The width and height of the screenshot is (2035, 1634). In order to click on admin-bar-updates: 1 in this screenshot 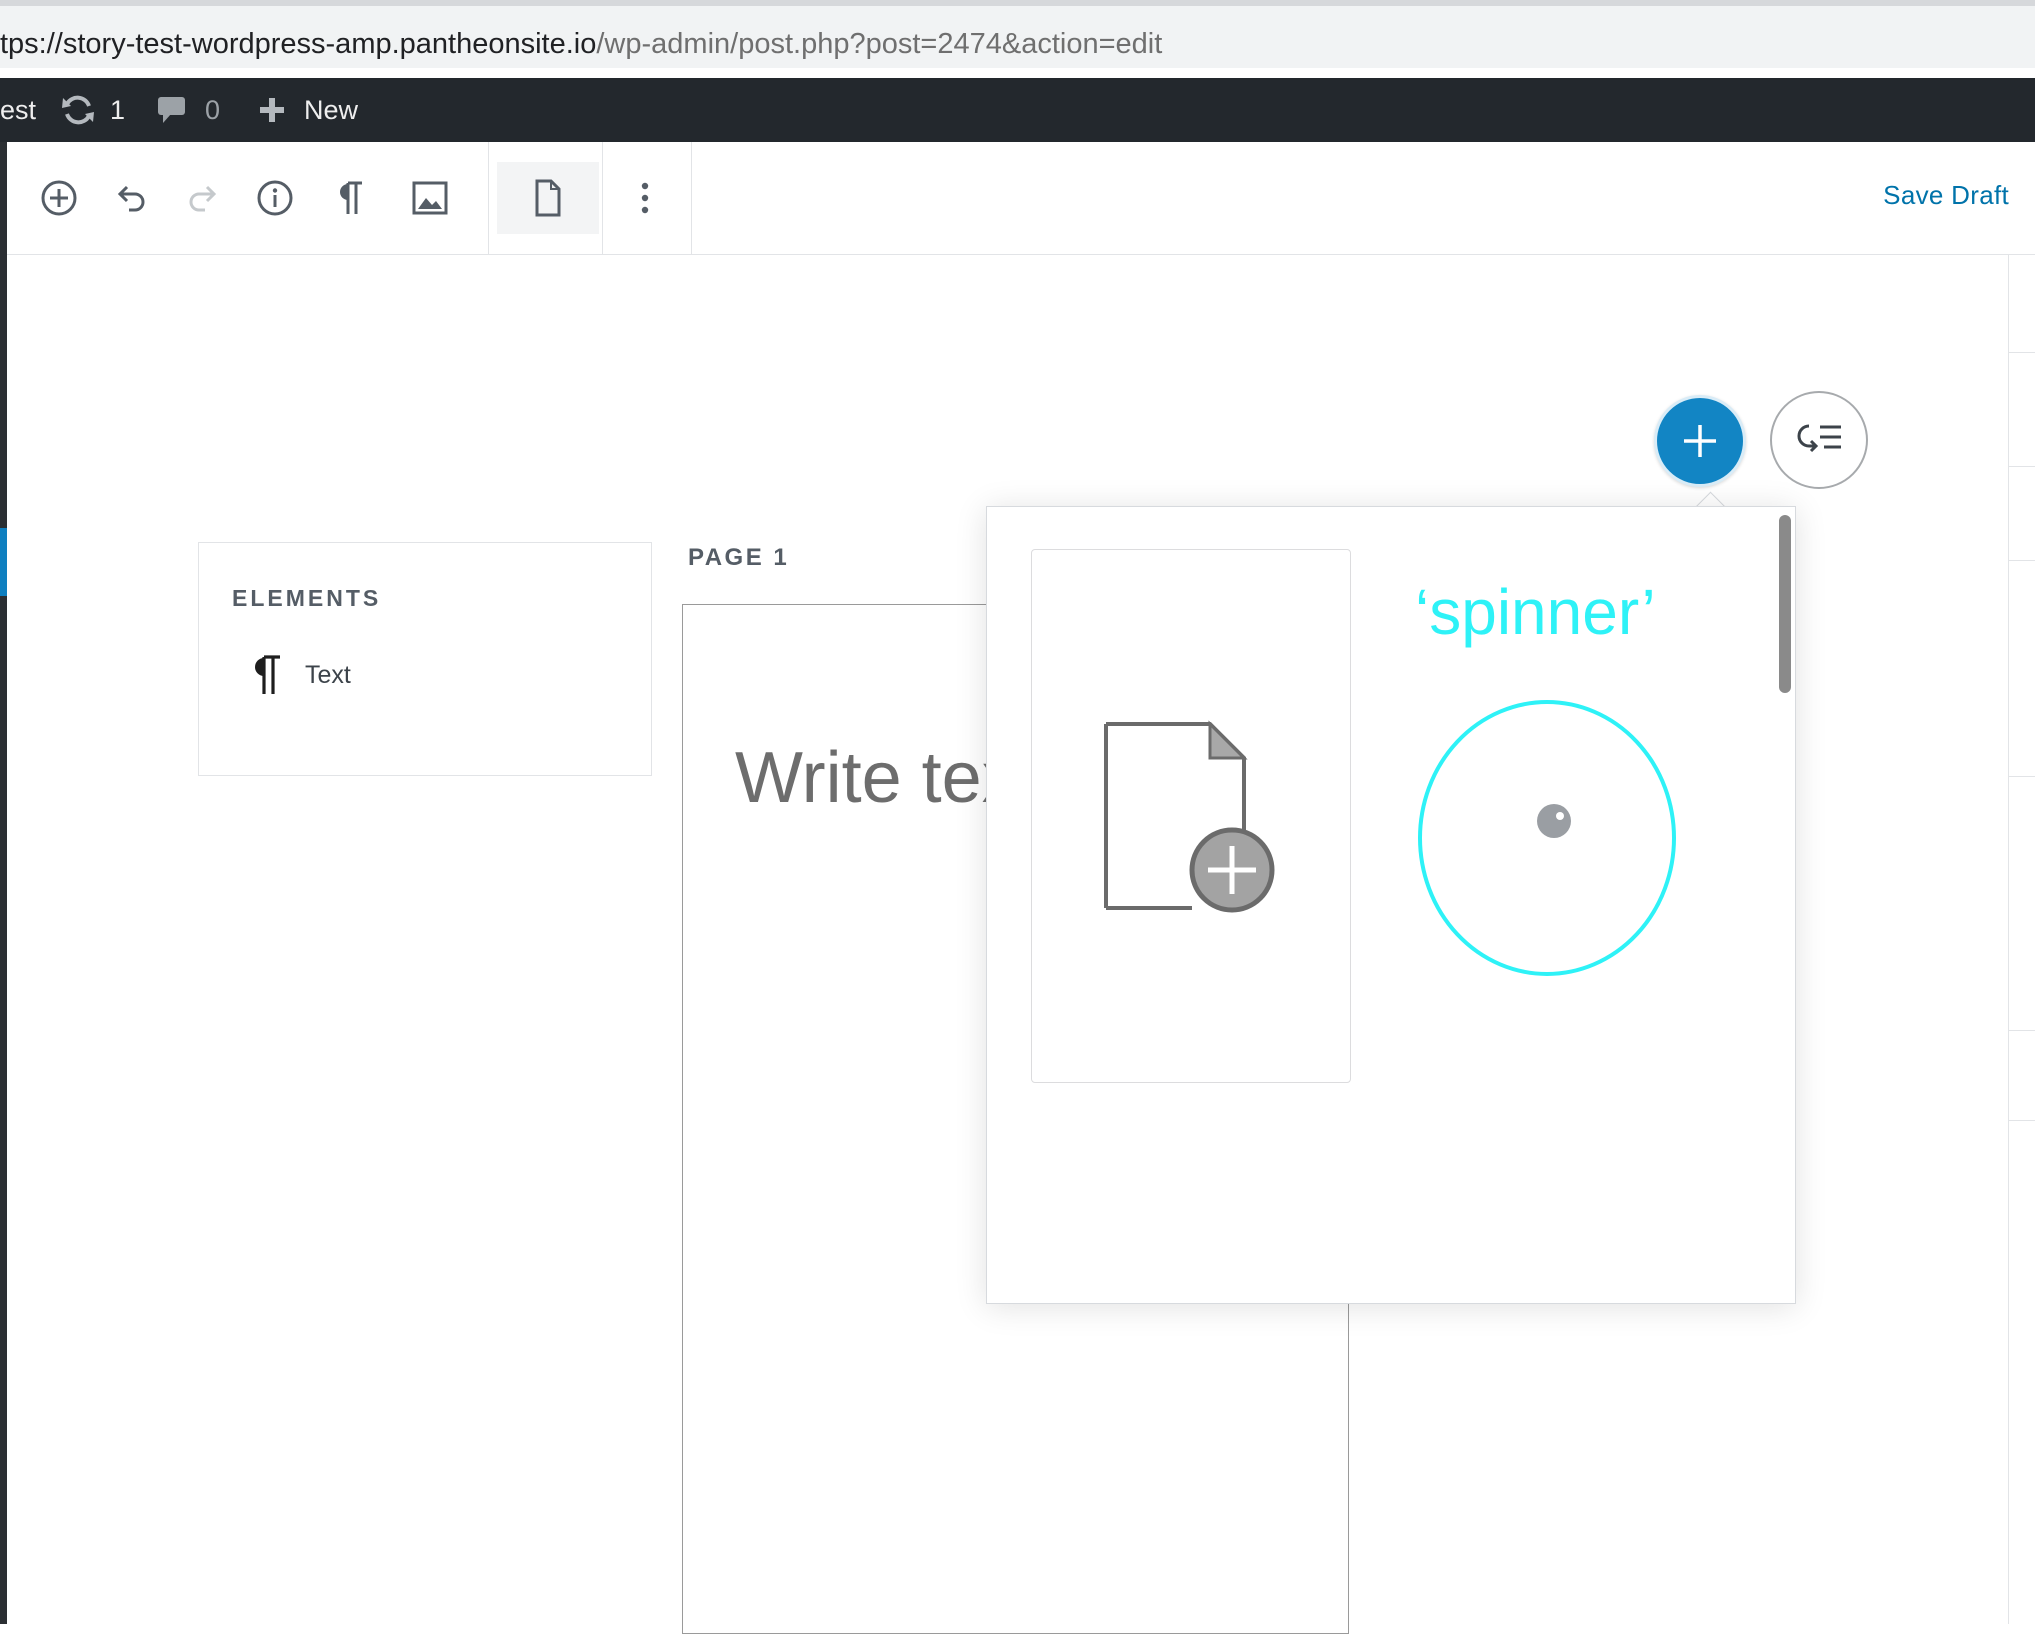, I will do `click(92, 110)`.